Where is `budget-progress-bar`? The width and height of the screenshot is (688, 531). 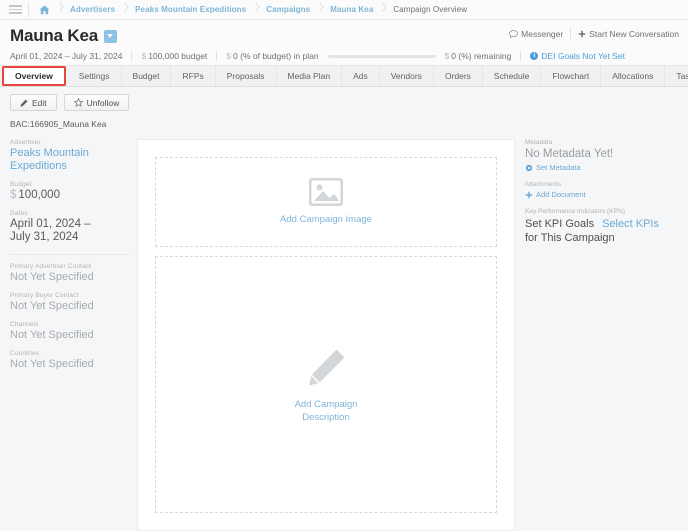 budget-progress-bar is located at coordinates (381, 56).